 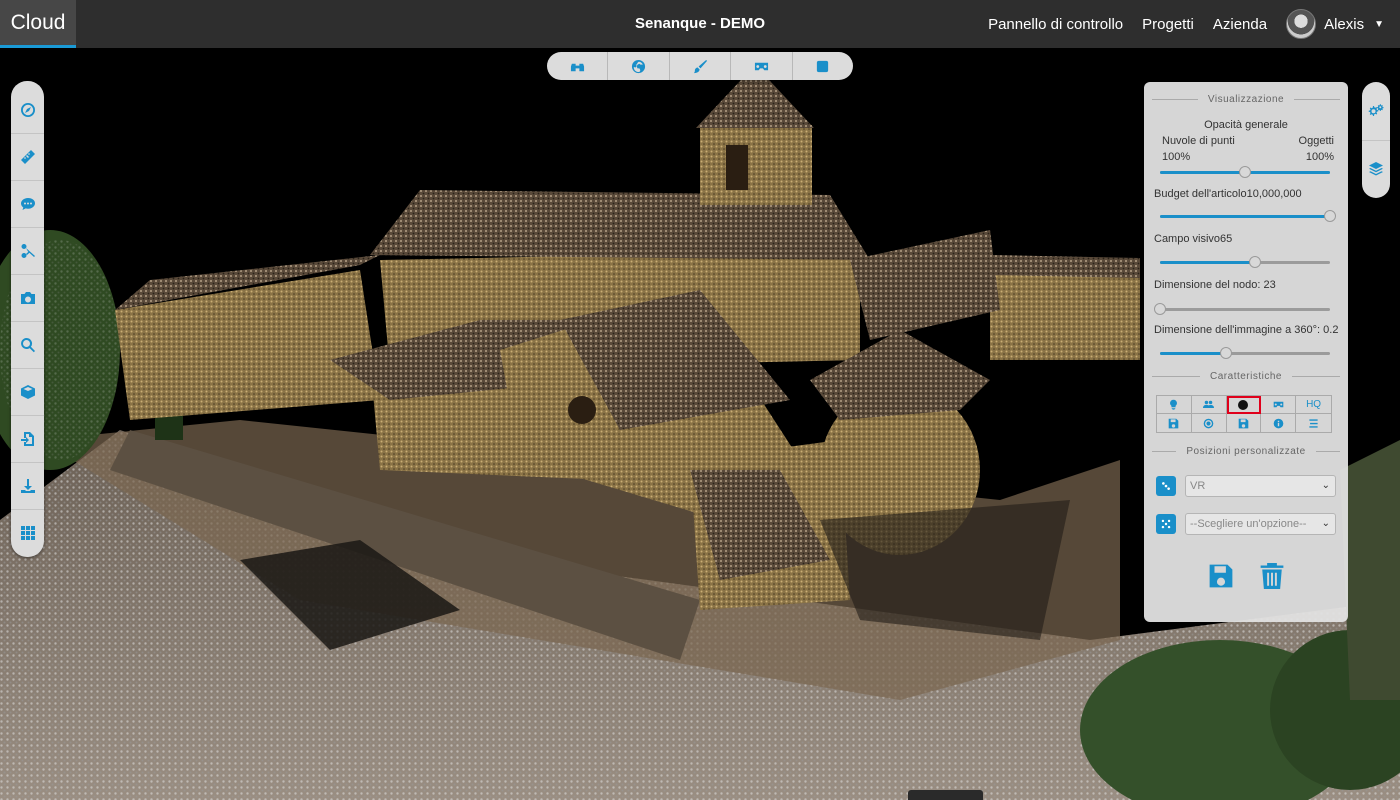 I want to click on user-menu: Alexis ▼, so click(x=1335, y=24).